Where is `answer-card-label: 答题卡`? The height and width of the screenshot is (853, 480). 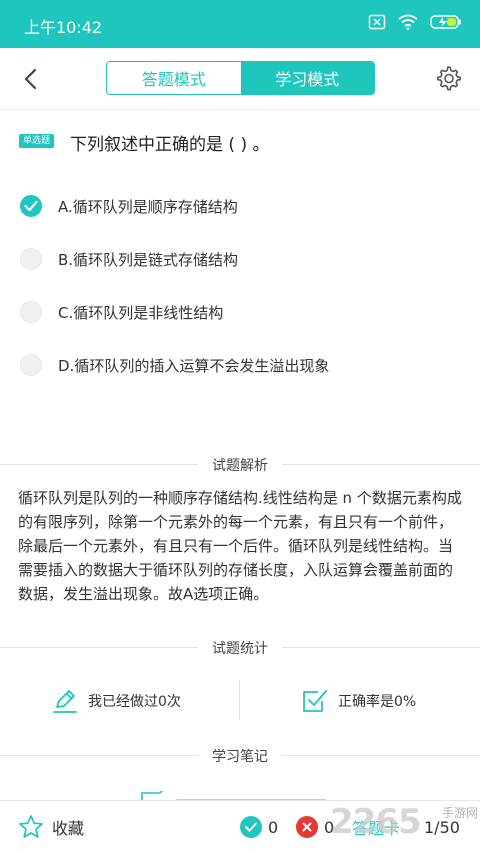
answer-card-label: 答题卡 is located at coordinates (376, 828).